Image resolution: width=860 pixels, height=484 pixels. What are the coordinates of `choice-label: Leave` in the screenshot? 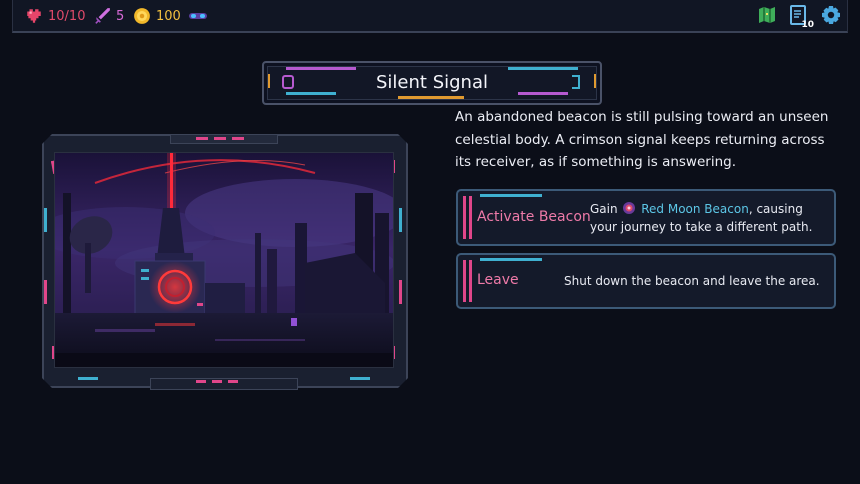 It's located at (498, 280).